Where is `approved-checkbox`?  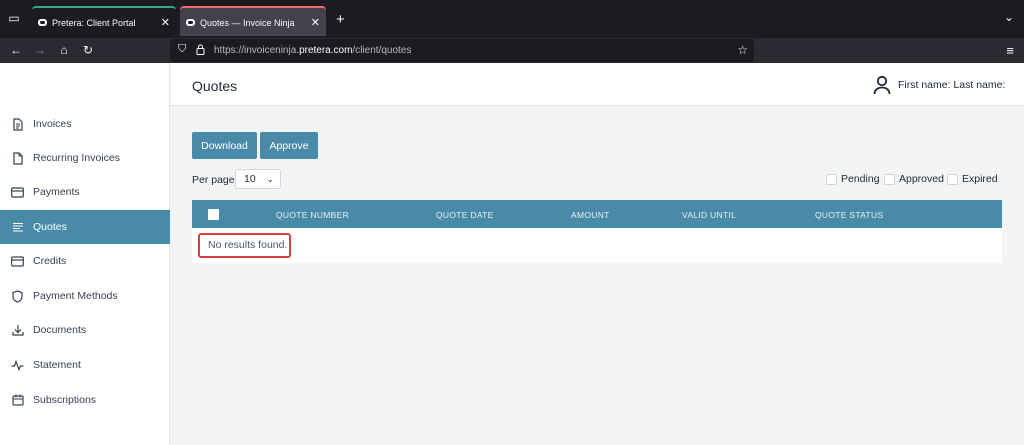
approved-checkbox is located at coordinates (889, 179).